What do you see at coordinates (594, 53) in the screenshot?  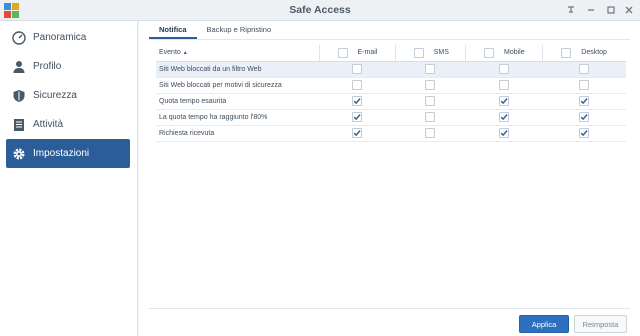 I see `column-label: Desktop` at bounding box center [594, 53].